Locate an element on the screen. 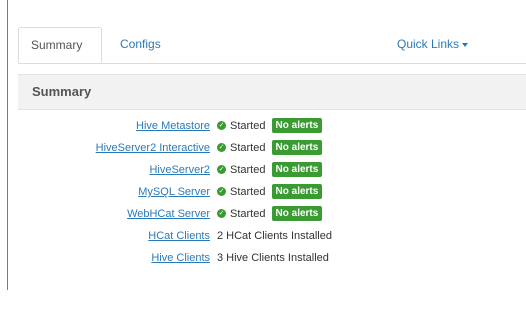  tab-configs: Configs is located at coordinates (140, 45).